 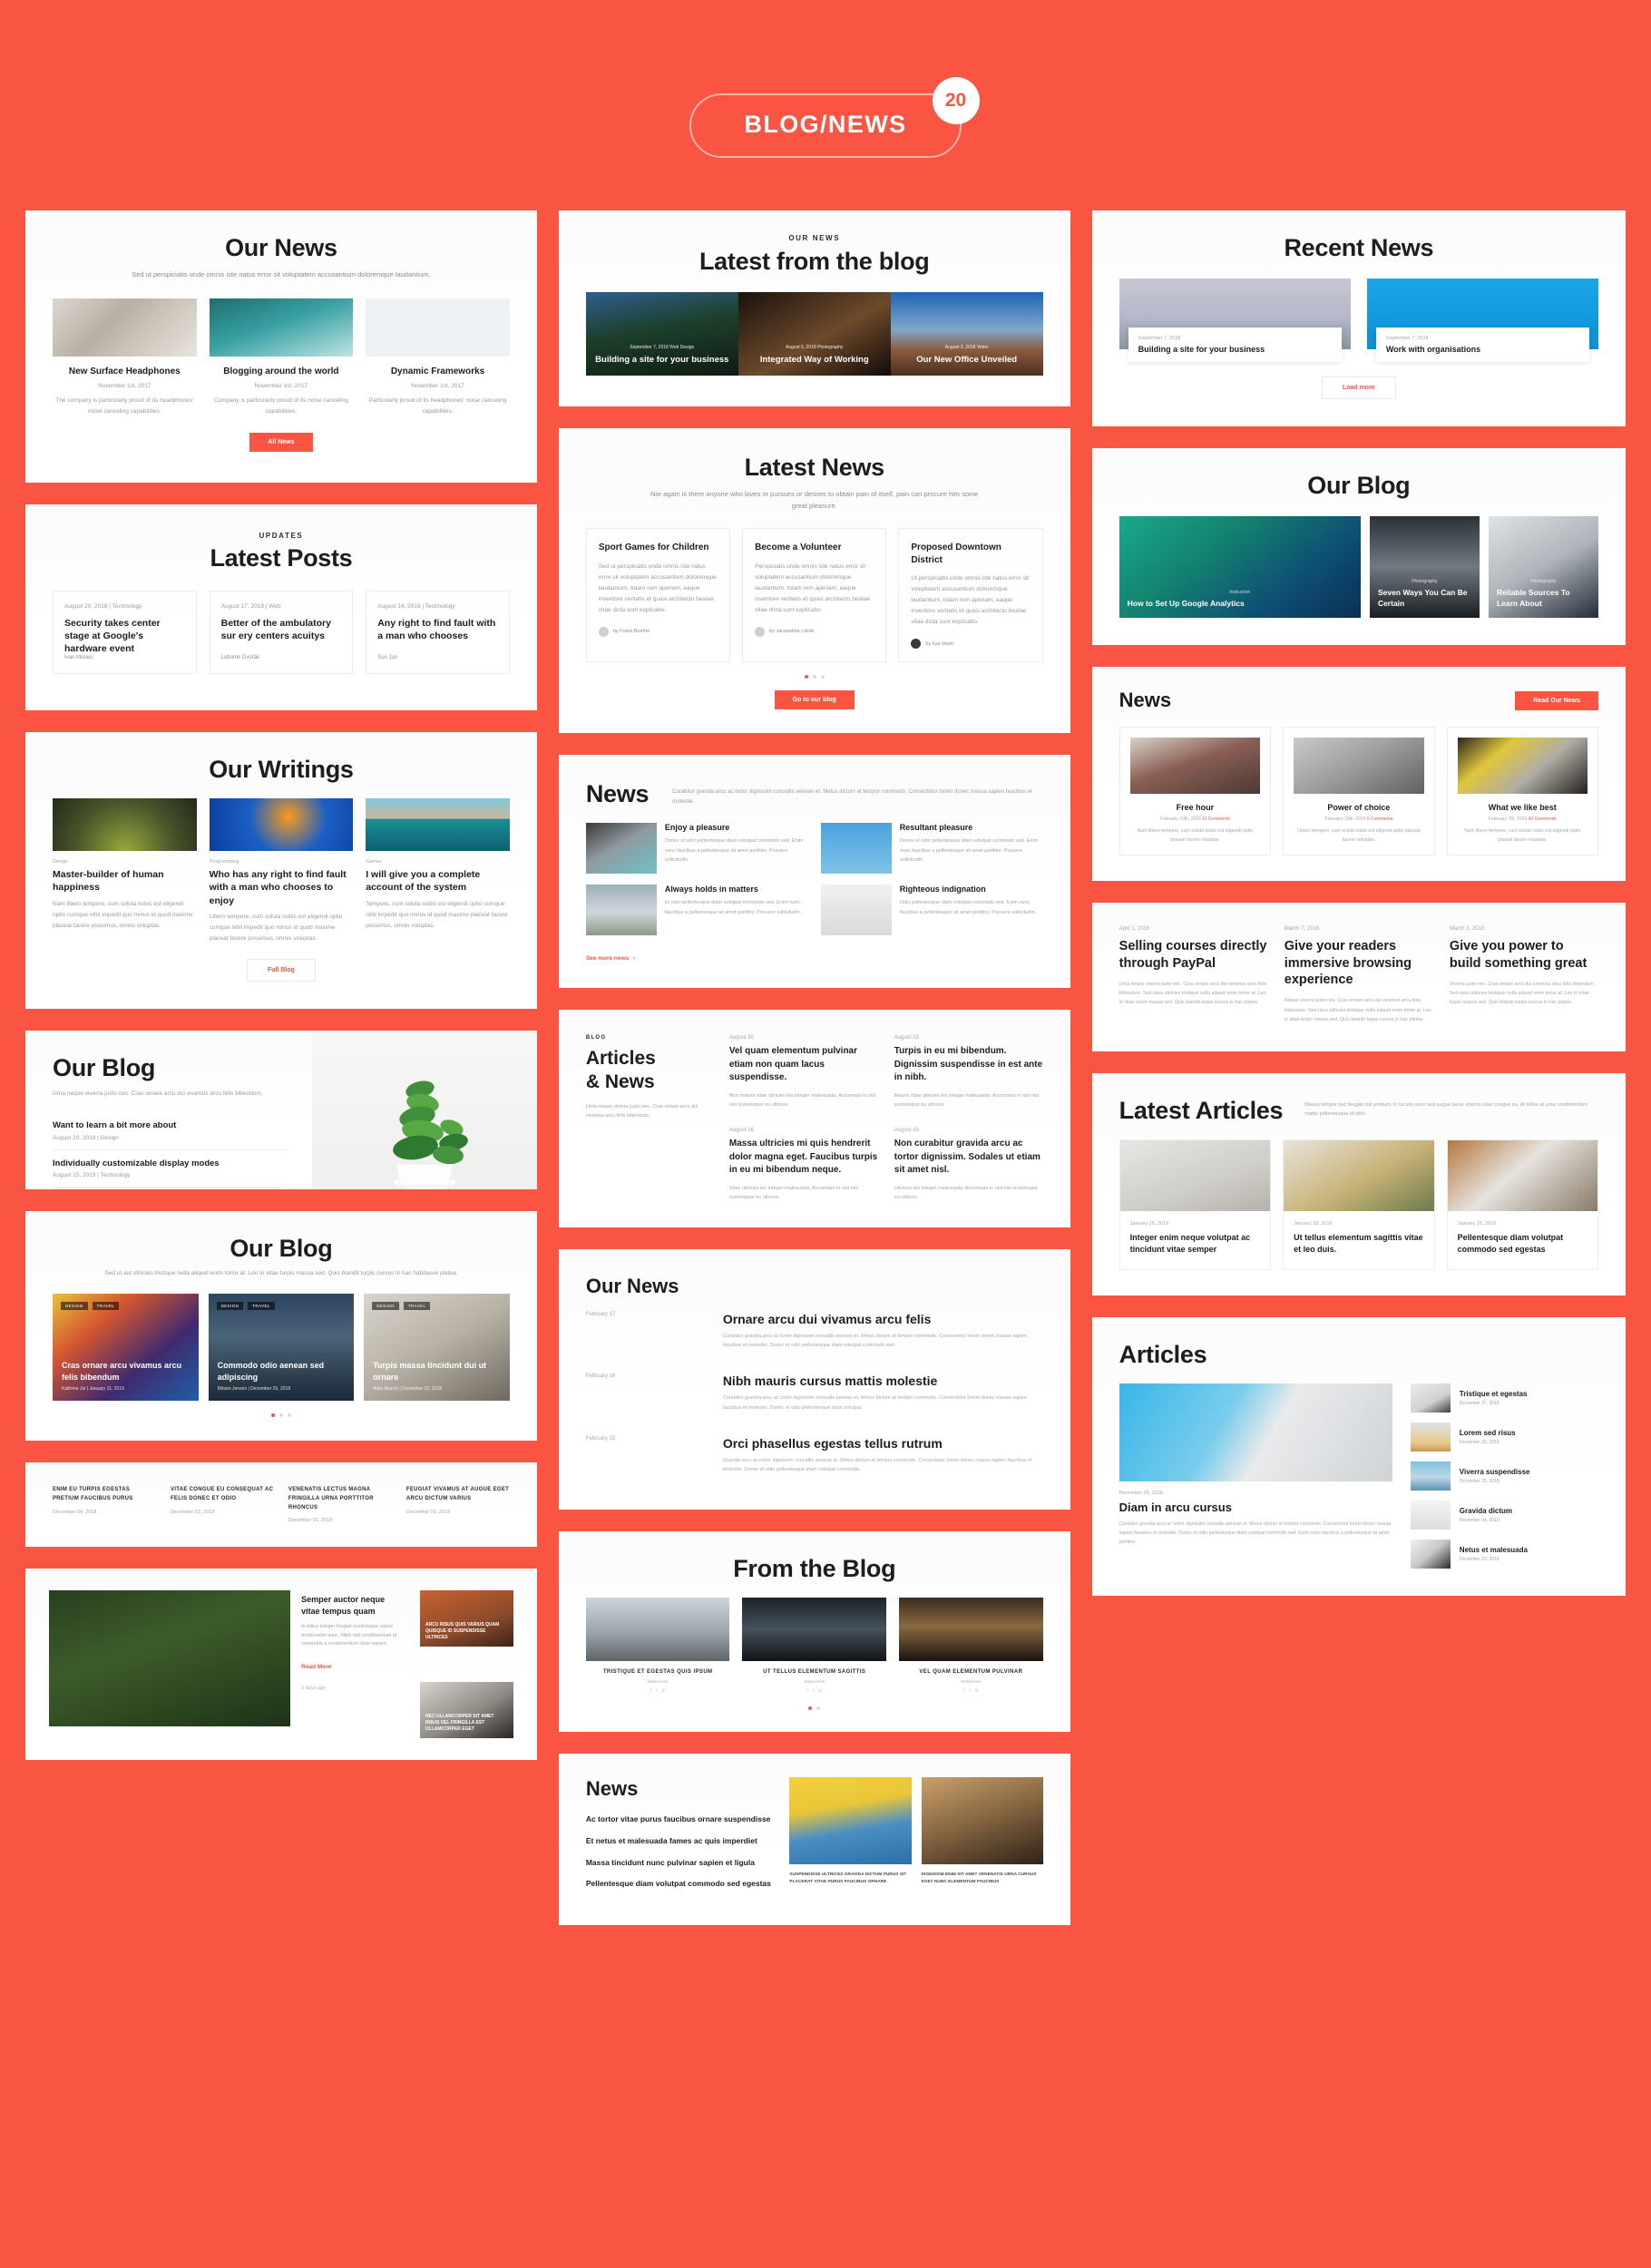 I want to click on list-item: Viverra suspendisse December 25, 2018, so click(x=1504, y=1476).